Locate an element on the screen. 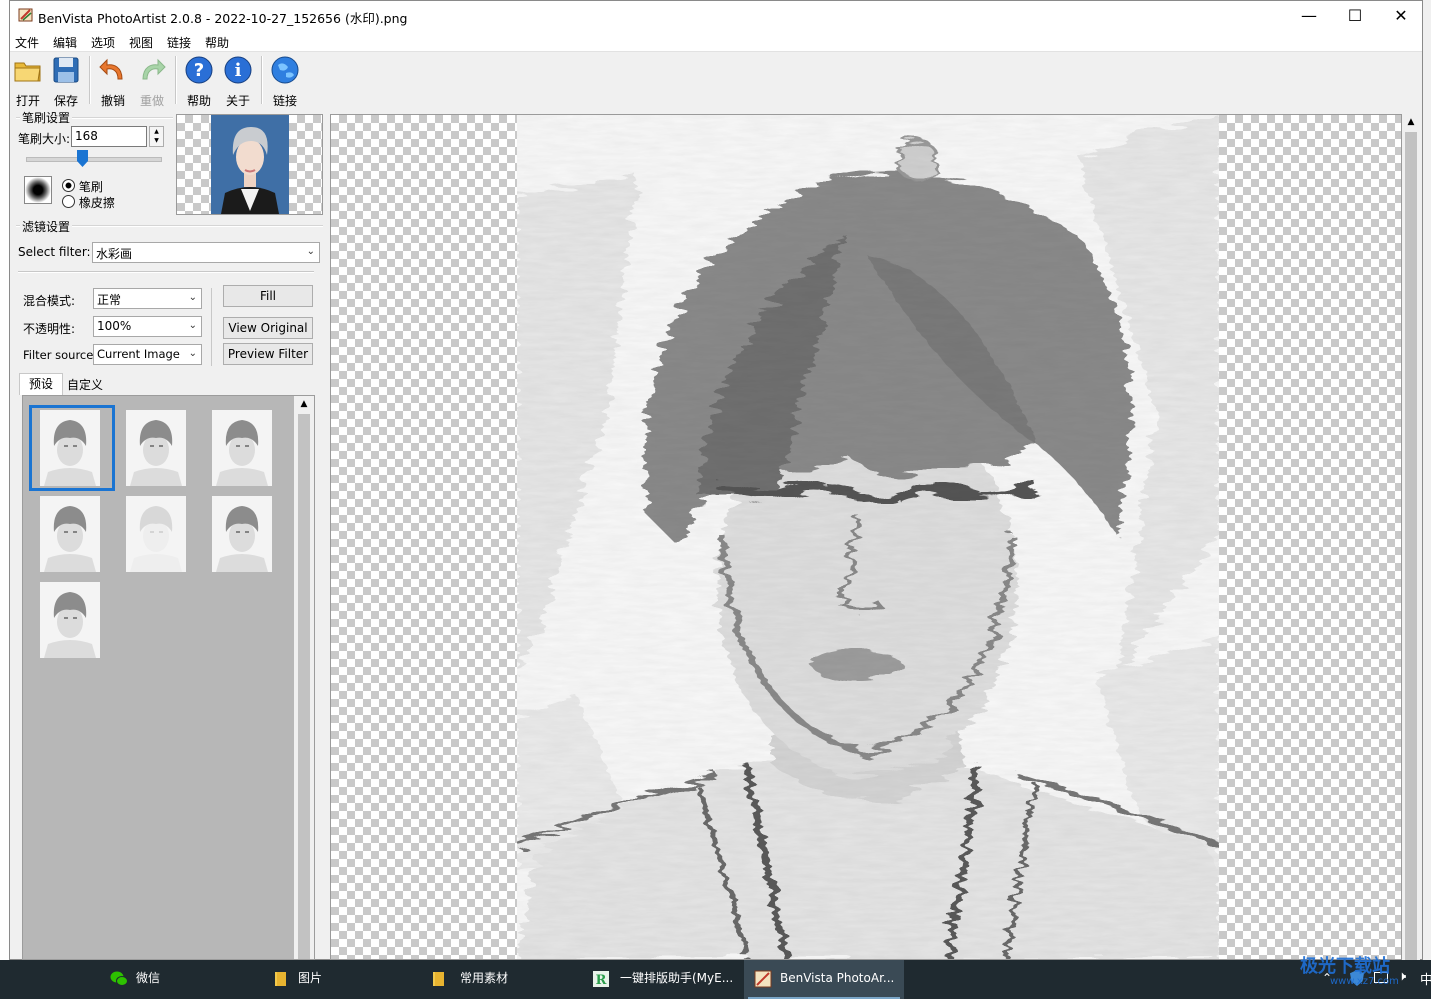  menu-help: 帮助 is located at coordinates (217, 42).